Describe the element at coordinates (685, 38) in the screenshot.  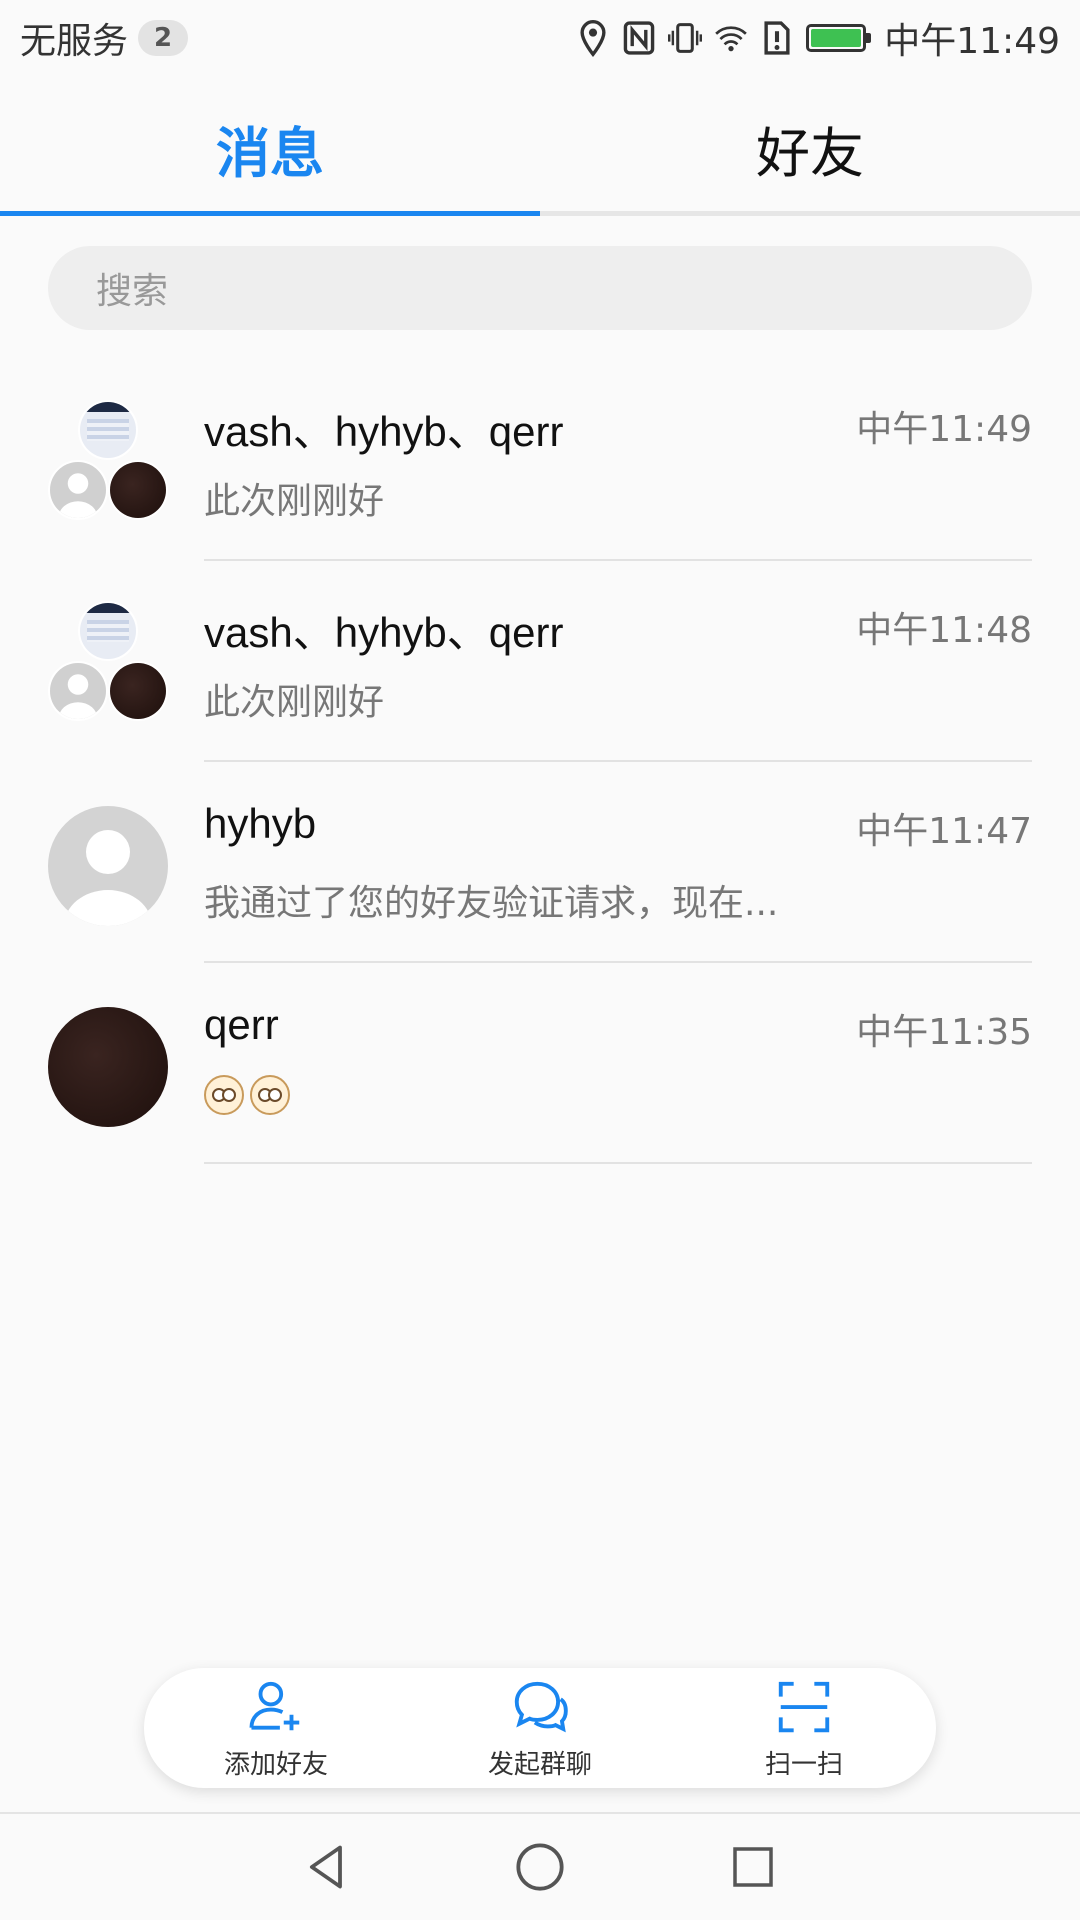
I see `vibrate-icon` at that location.